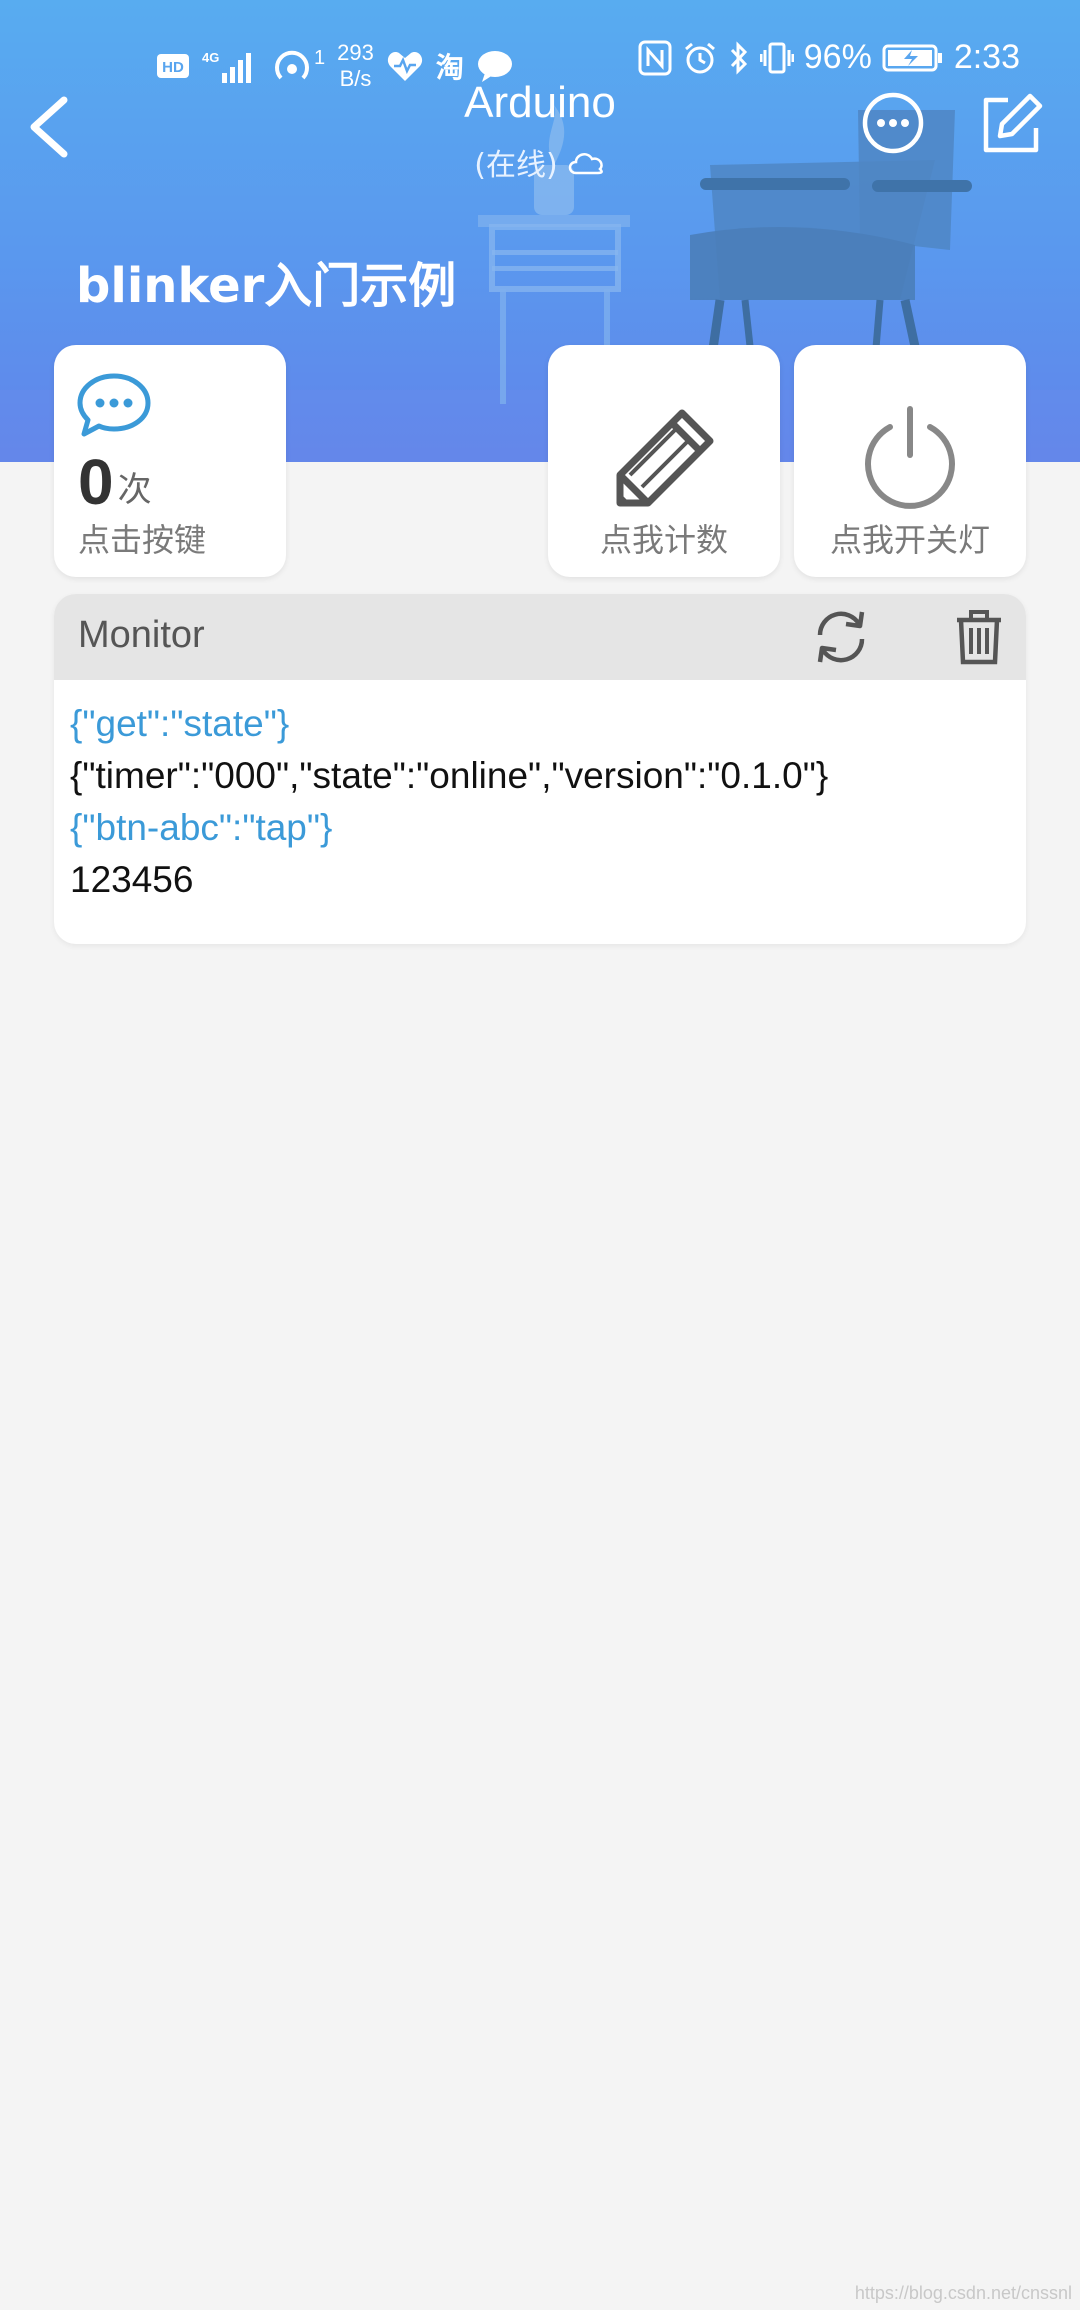  Describe the element at coordinates (738, 57) in the screenshot. I see `bluetooth-icon` at that location.